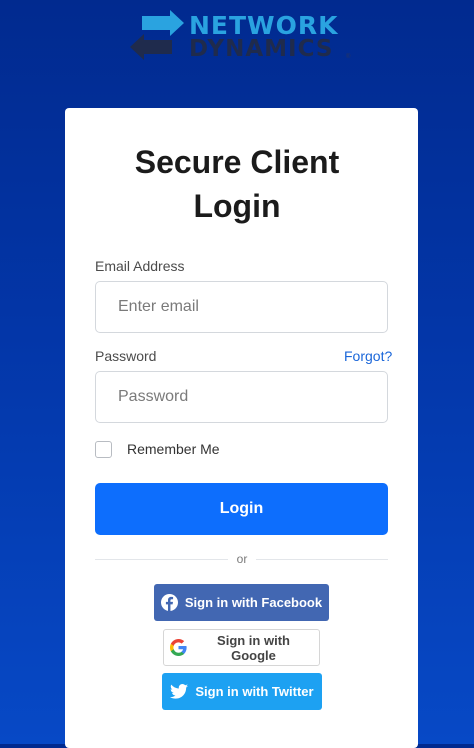  Describe the element at coordinates (169, 602) in the screenshot. I see `facebook-icon` at that location.